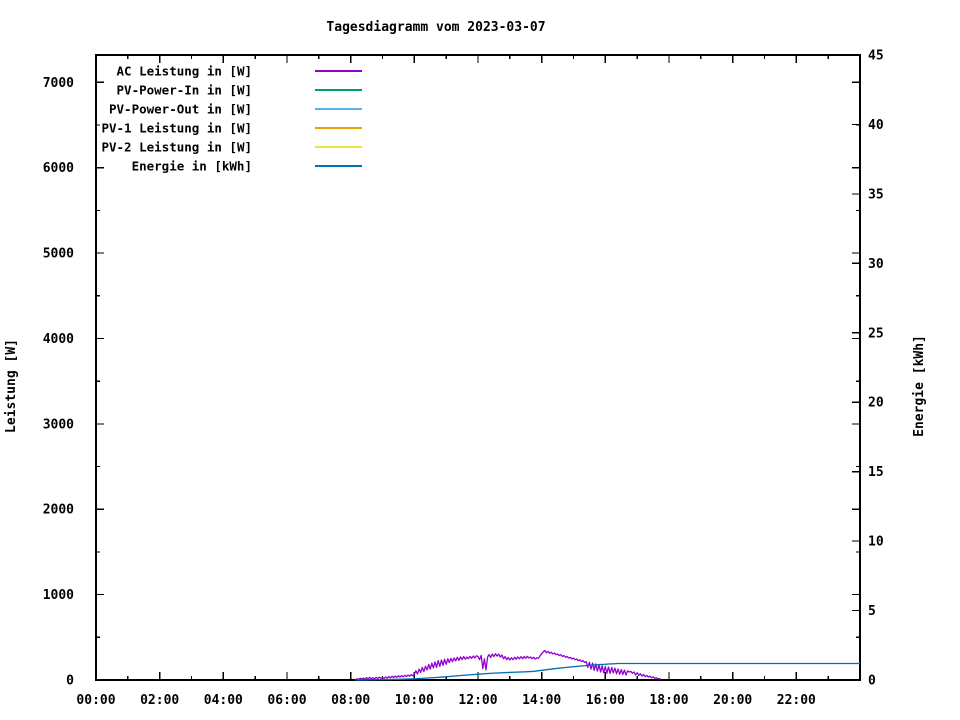  I want to click on y-right-tick-label: 25, so click(876, 333).